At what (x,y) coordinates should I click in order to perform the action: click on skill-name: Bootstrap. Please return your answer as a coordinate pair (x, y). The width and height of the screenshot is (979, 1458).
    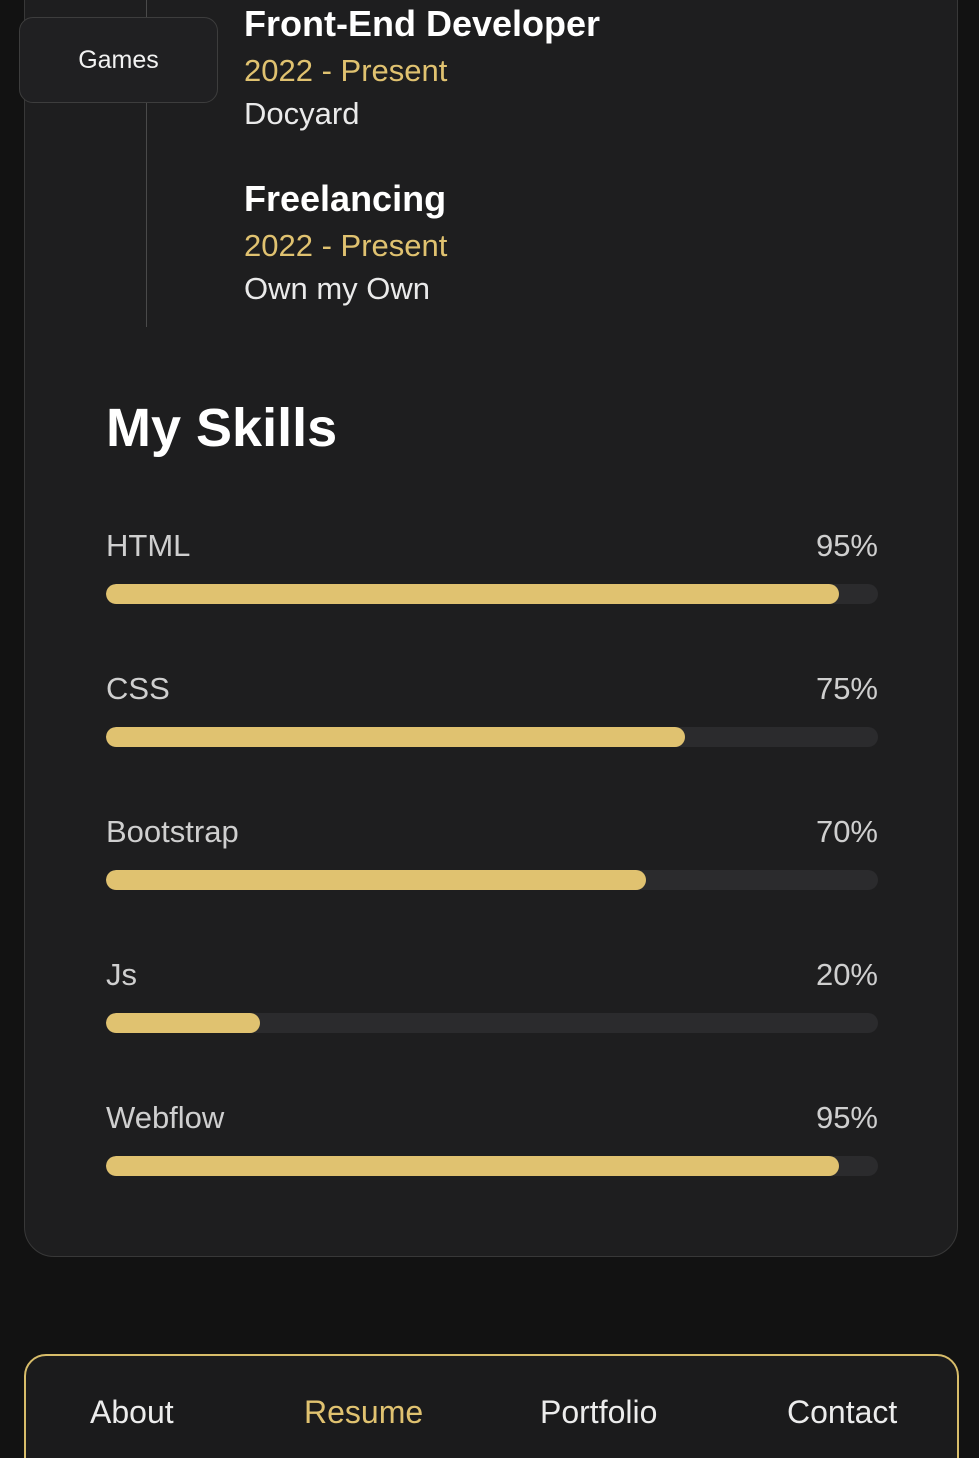
    Looking at the image, I should click on (172, 831).